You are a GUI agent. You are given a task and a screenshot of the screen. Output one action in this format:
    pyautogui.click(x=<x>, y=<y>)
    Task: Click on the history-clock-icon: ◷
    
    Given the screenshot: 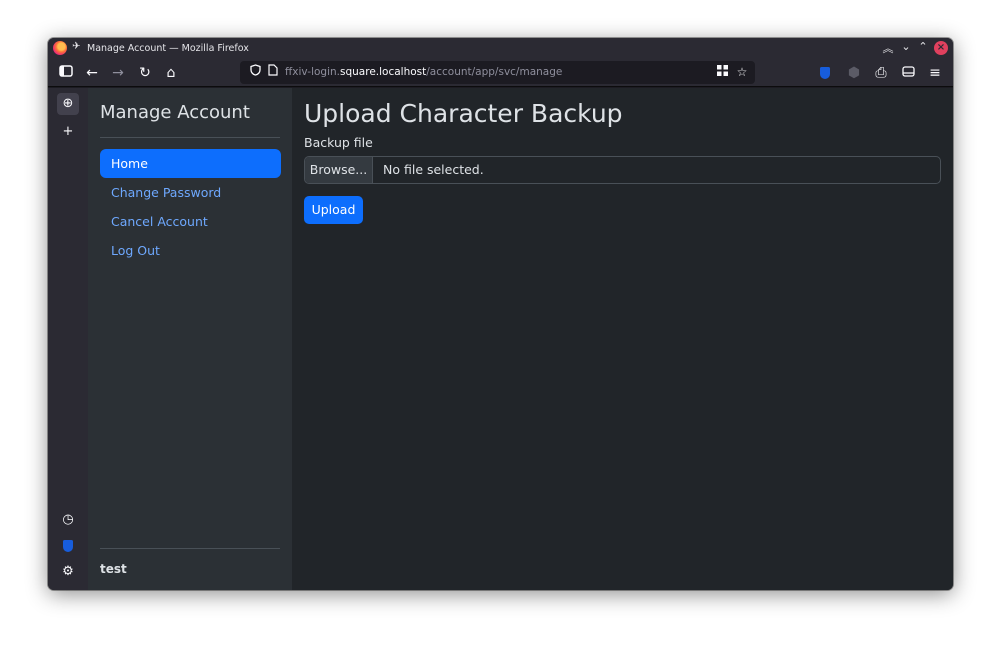 What is the action you would take?
    pyautogui.click(x=68, y=520)
    